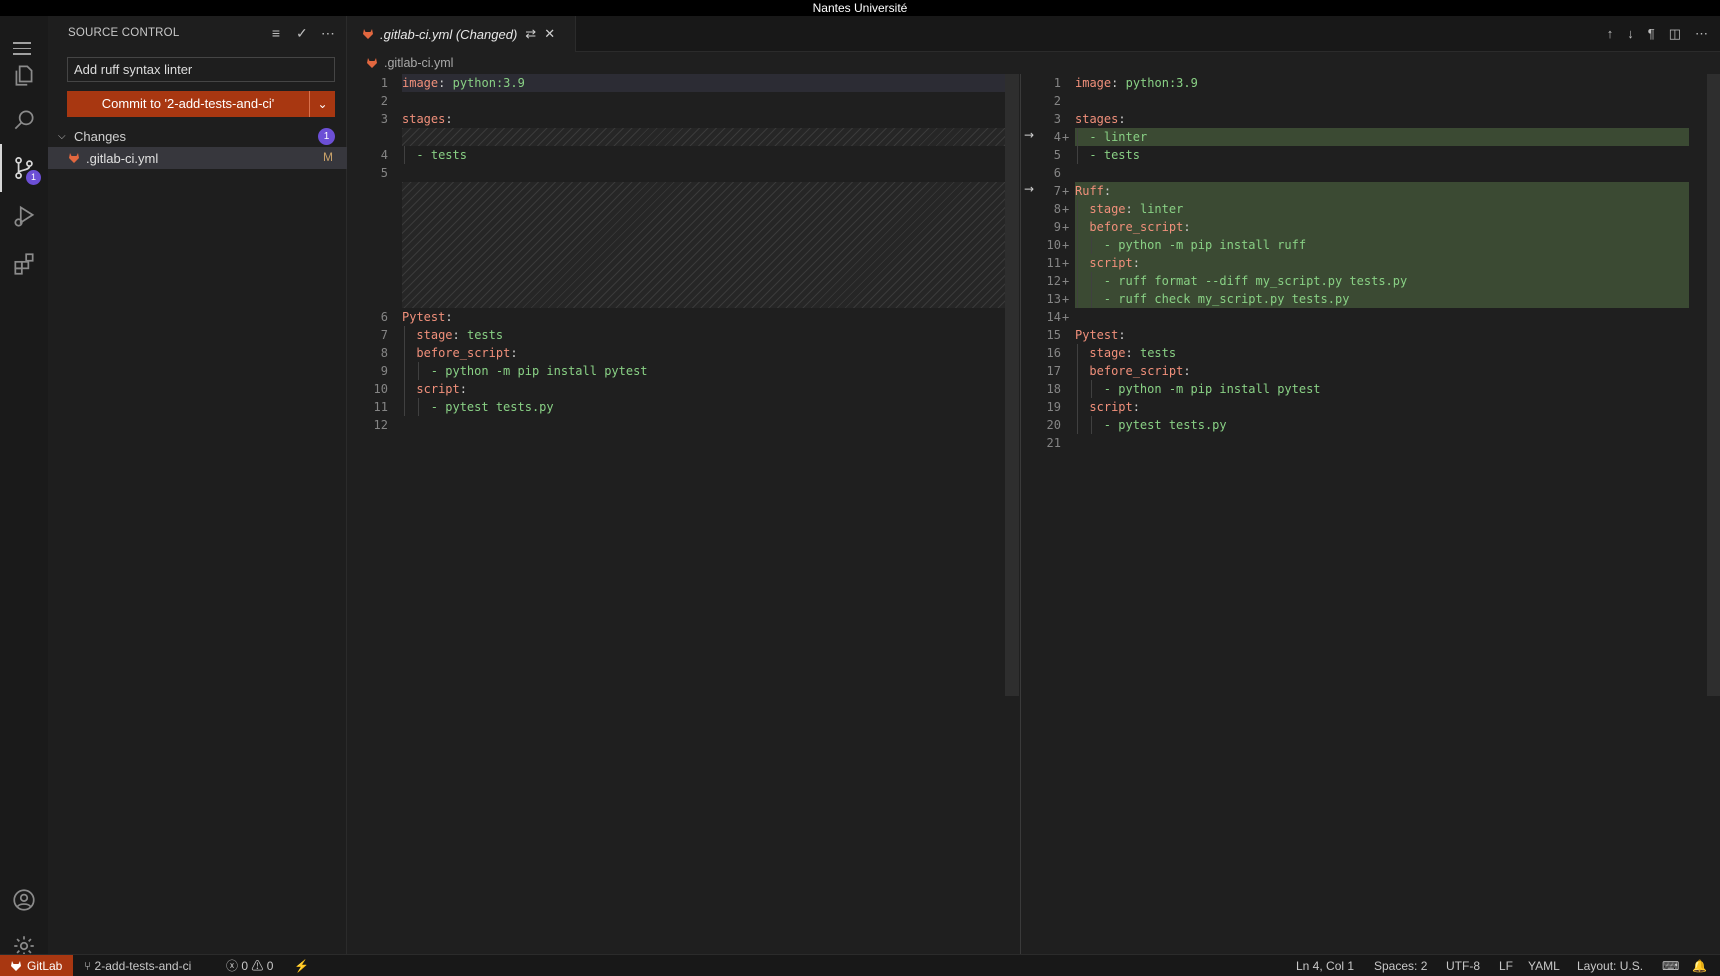 The height and width of the screenshot is (976, 1720). What do you see at coordinates (1053, 263) in the screenshot?
I see `line-number: 11` at bounding box center [1053, 263].